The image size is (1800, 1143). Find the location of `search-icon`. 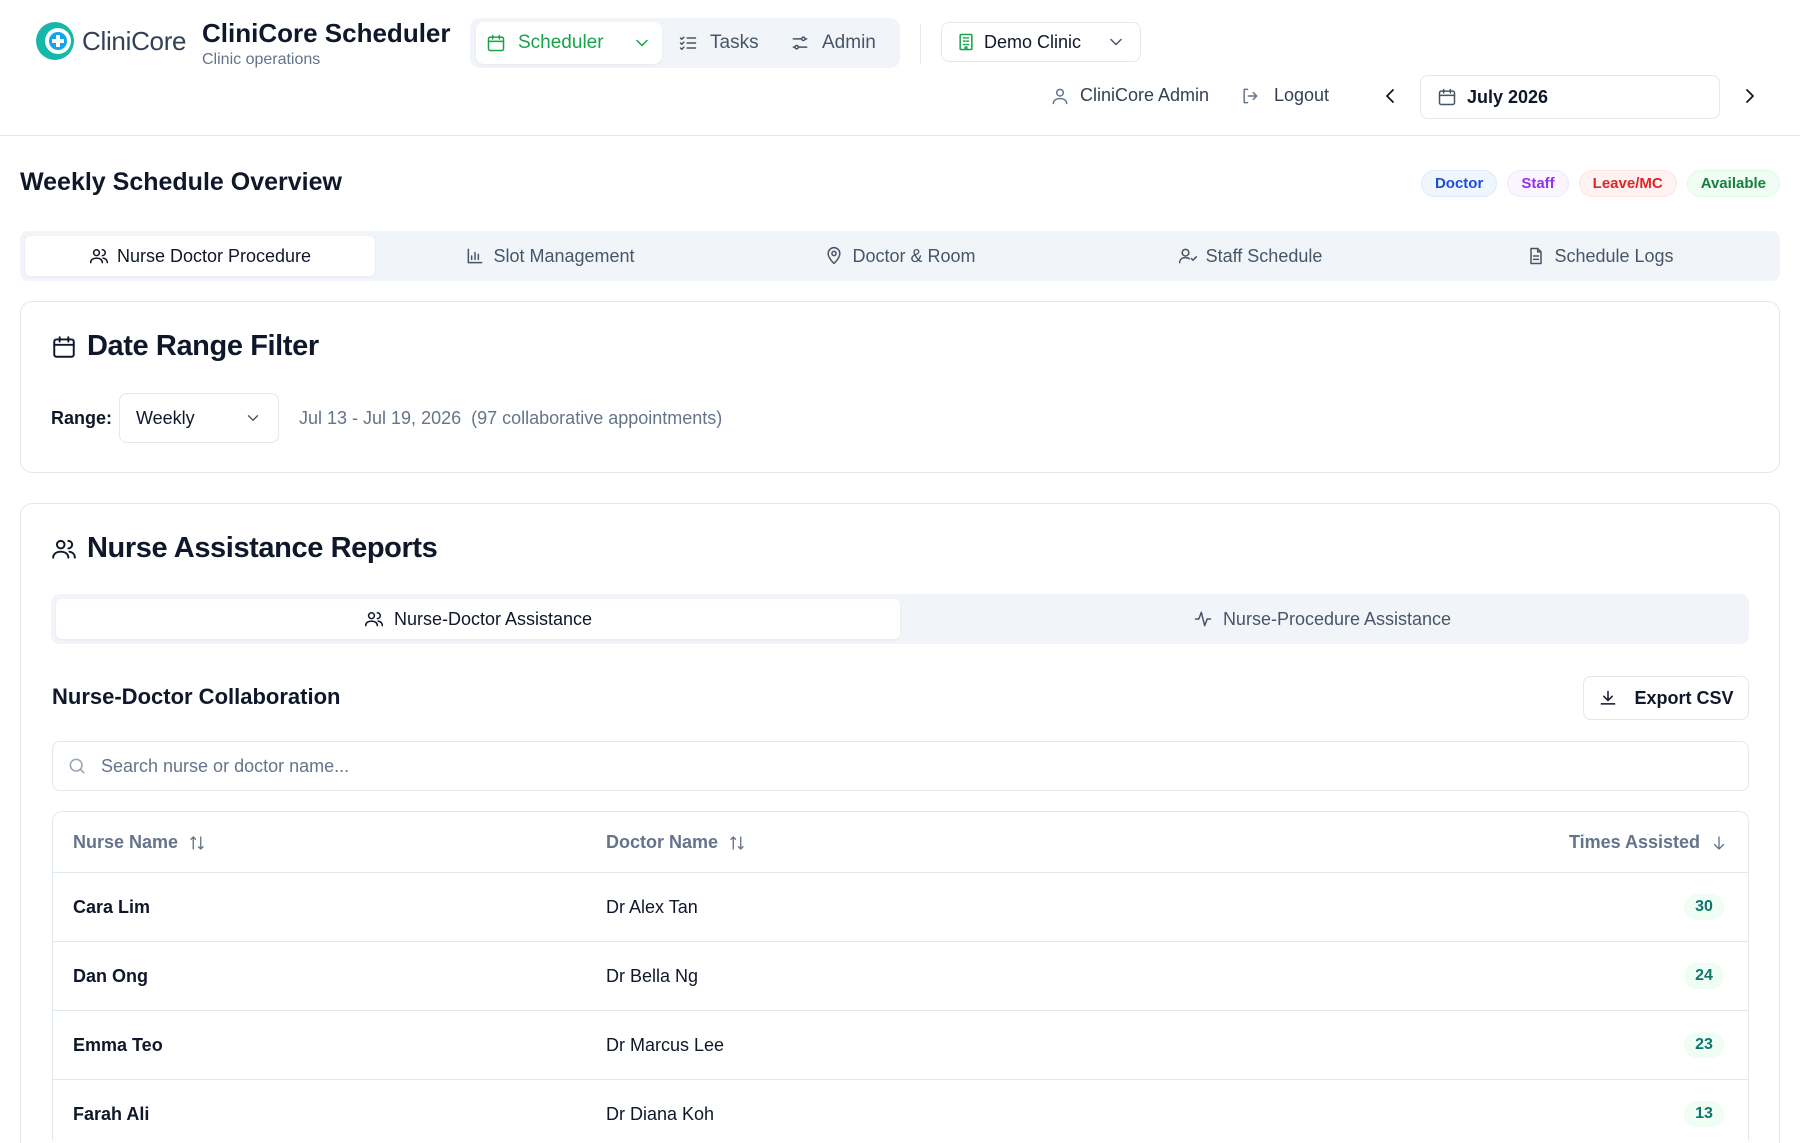

search-icon is located at coordinates (77, 766).